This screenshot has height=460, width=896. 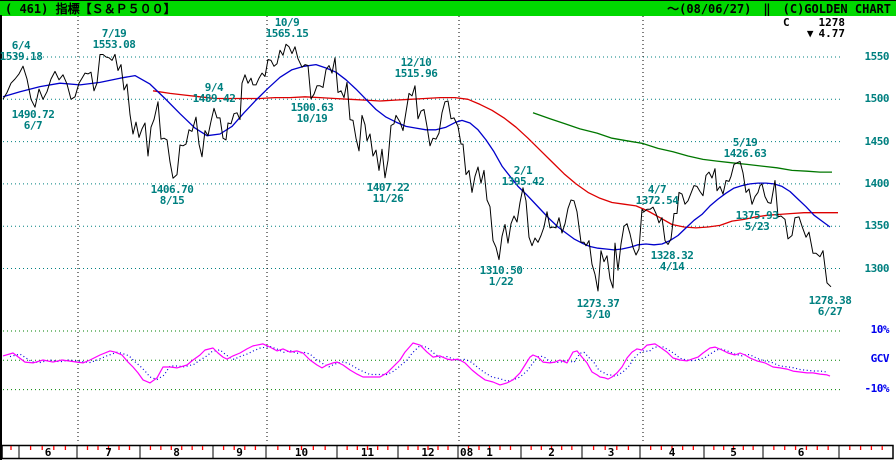 What do you see at coordinates (312, 113) in the screenshot?
I see `swing-annotation: 1500.63 10/19` at bounding box center [312, 113].